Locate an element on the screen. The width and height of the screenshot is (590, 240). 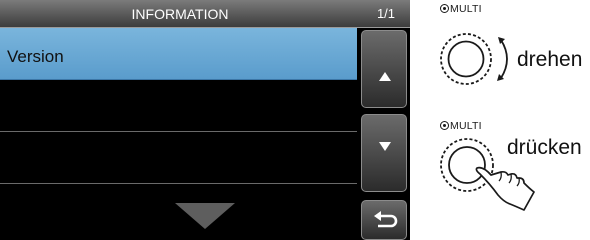
rotate-instruction: drehen is located at coordinates (550, 59).